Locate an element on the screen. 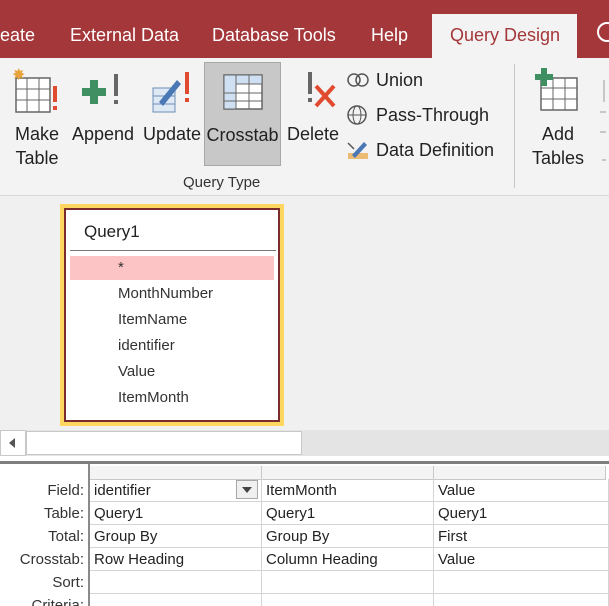 This screenshot has width=609, height=606. grid-cell-total: First is located at coordinates (521, 536).